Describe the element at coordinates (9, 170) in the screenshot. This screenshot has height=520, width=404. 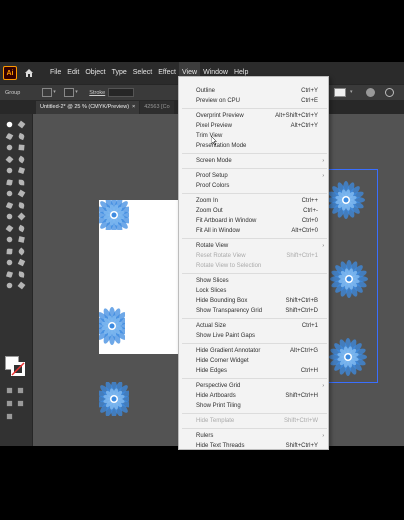
I see `rectangle-icon` at that location.